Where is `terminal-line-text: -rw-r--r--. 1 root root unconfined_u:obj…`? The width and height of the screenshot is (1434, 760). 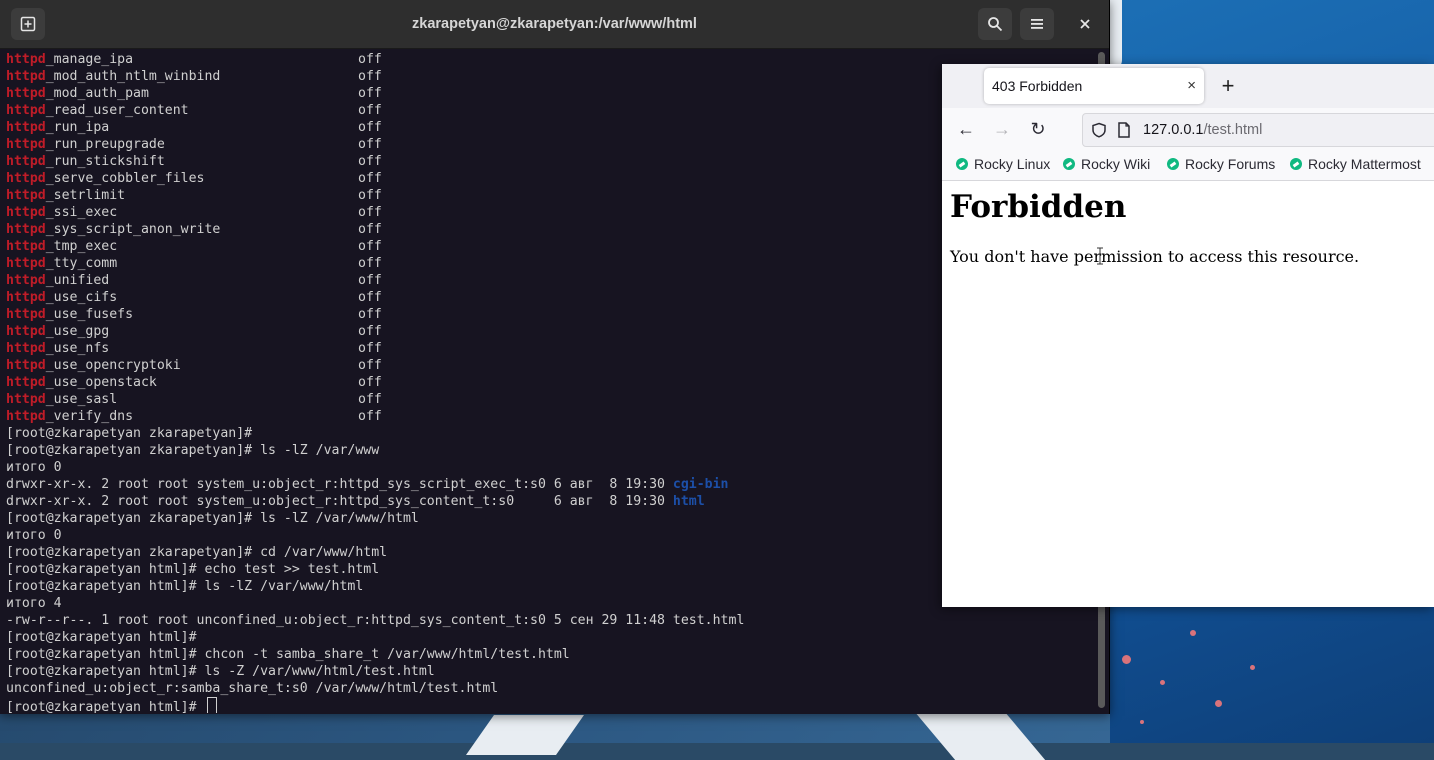
terminal-line-text: -rw-r--r--. 1 root root unconfined_u:obj… is located at coordinates (375, 620).